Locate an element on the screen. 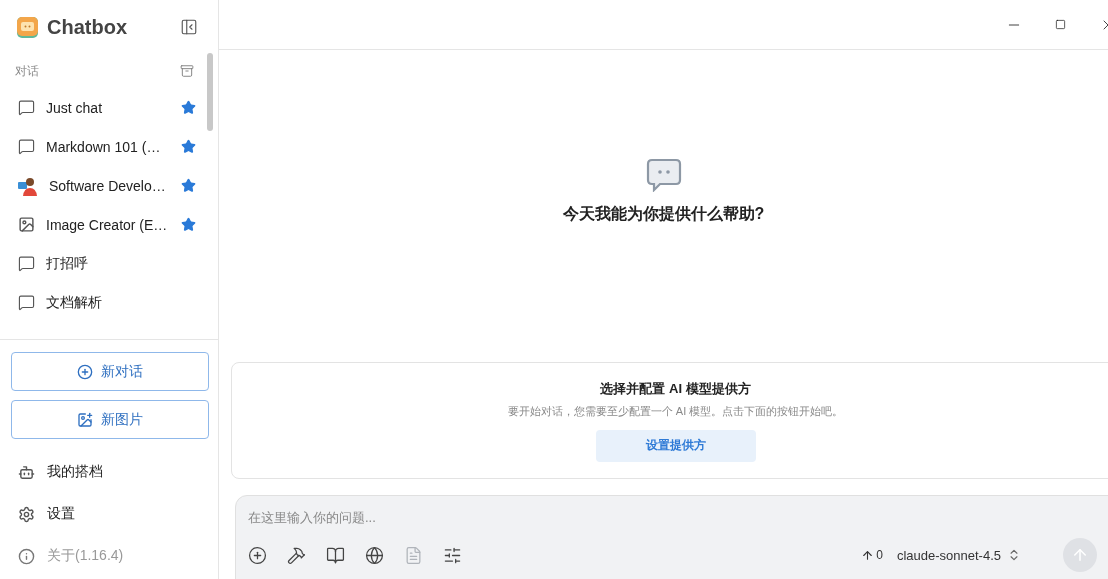 This screenshot has height=579, width=1108. app-title: Chatbox is located at coordinates (87, 27).